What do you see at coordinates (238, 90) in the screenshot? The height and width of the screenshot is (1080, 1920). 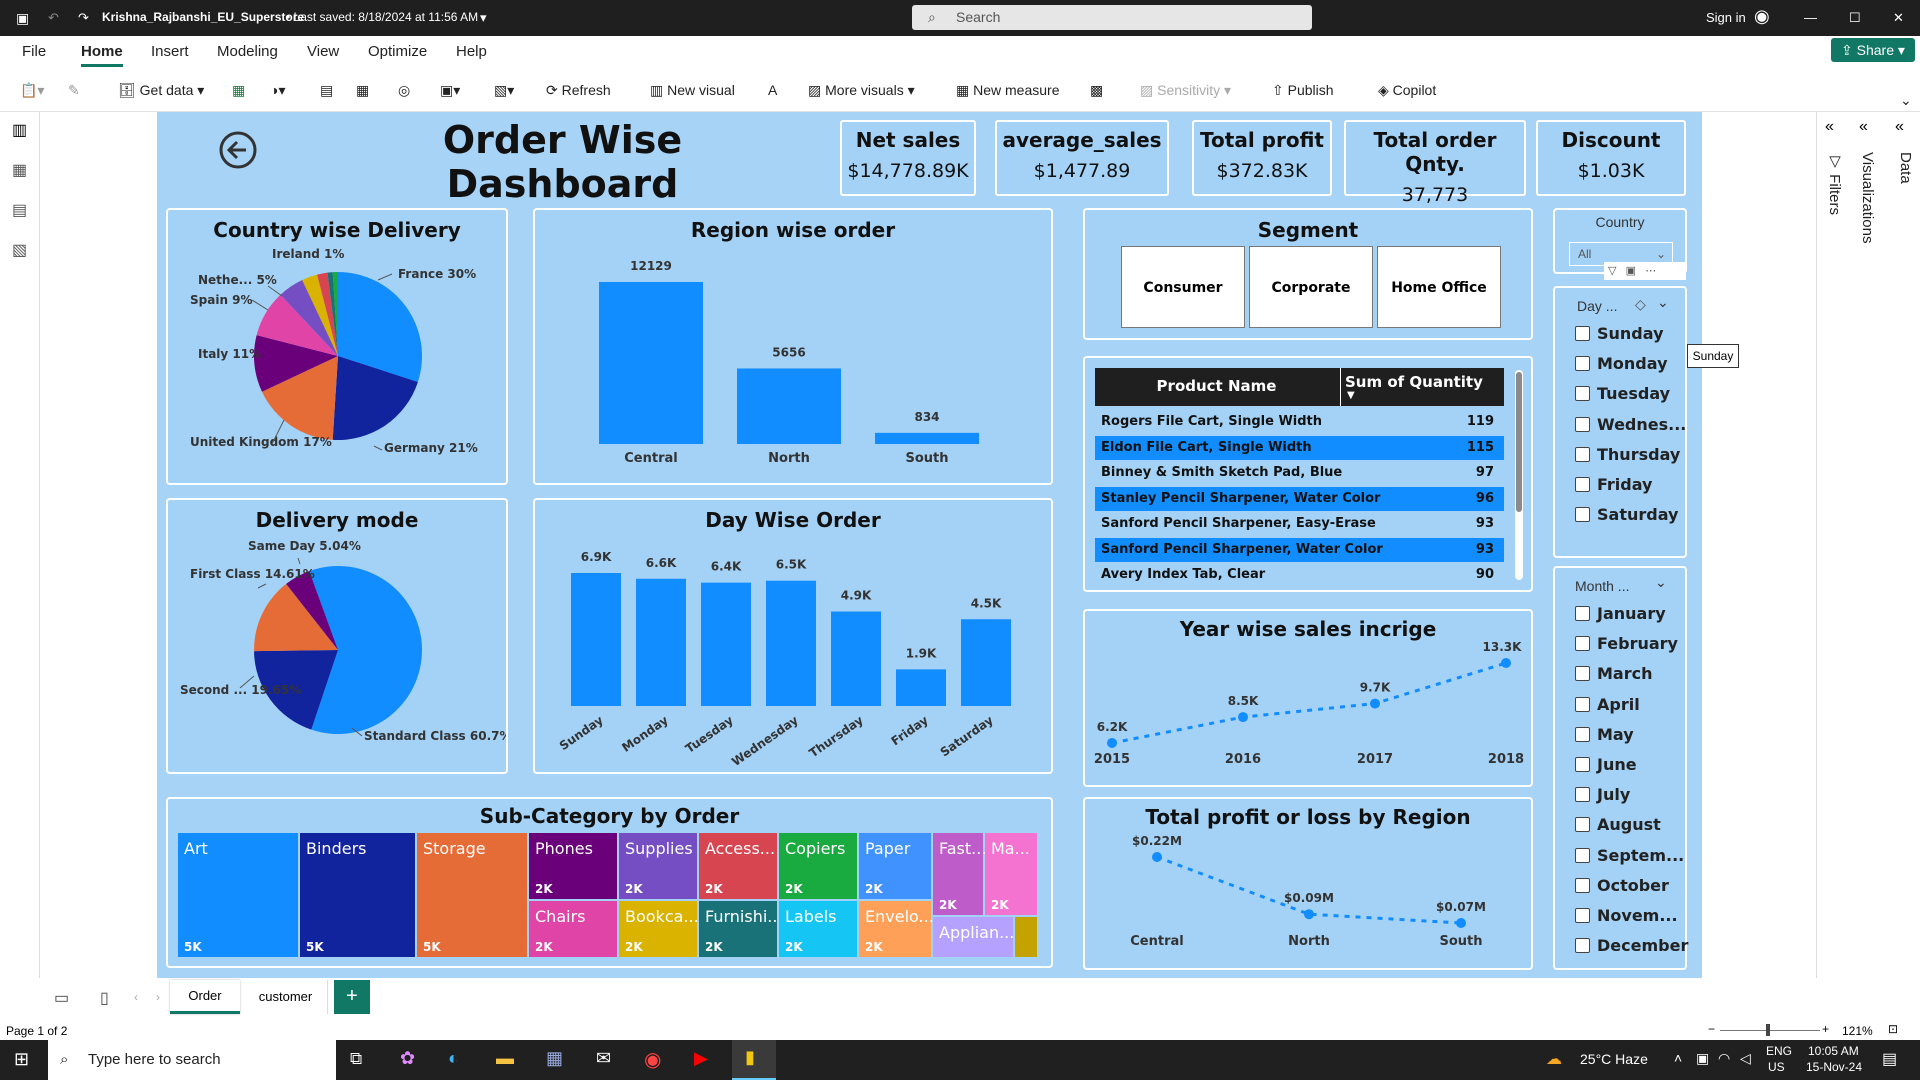 I see `excel-icon: ▦` at bounding box center [238, 90].